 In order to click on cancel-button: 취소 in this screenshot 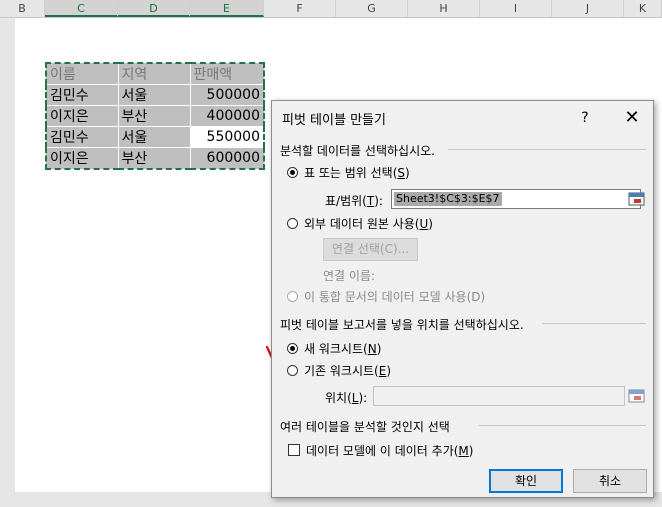, I will do `click(610, 481)`.